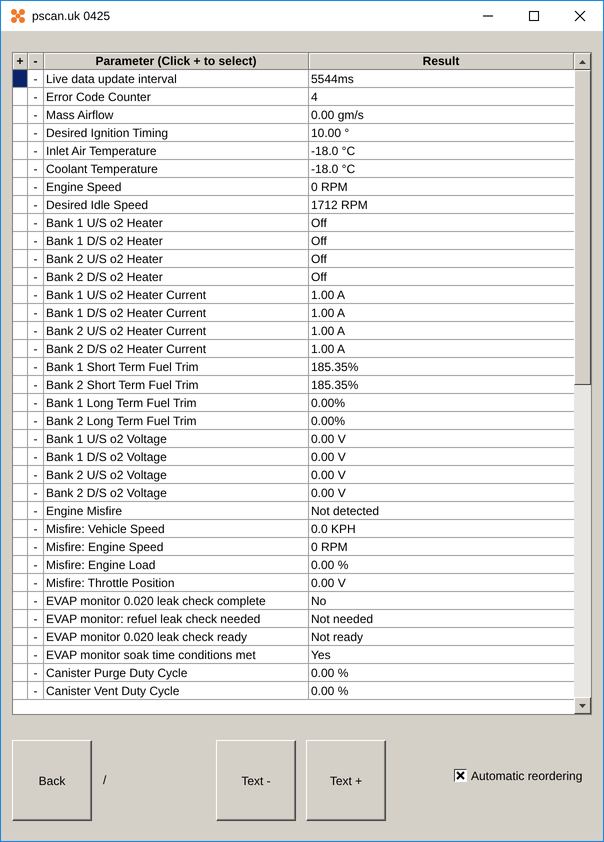 The height and width of the screenshot is (842, 604). I want to click on result-cell-text: 4, so click(314, 96).